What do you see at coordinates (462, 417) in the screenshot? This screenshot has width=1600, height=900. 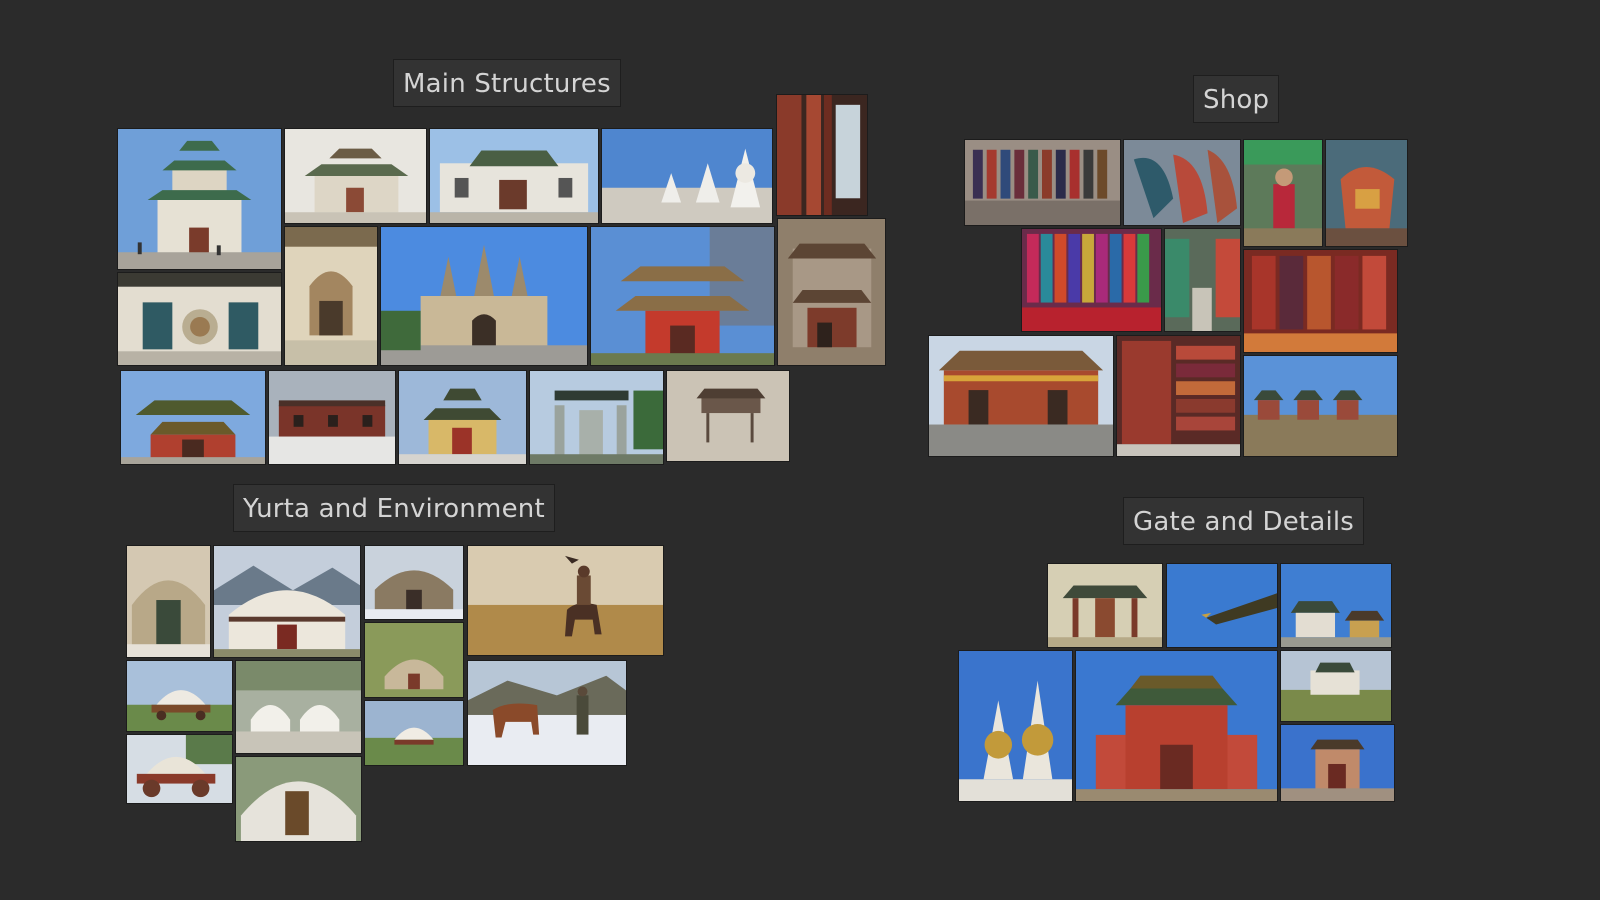 I see `photo-yellow-temple` at bounding box center [462, 417].